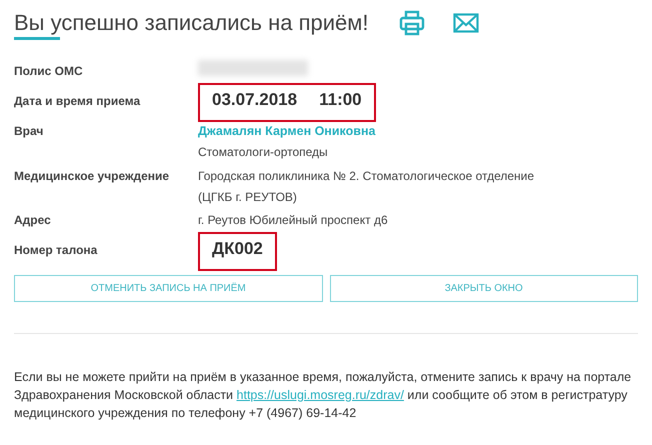 This screenshot has width=652, height=445. Describe the element at coordinates (293, 220) in the screenshot. I see `value-text: г. Реутов Юбилейный проспект д6` at that location.